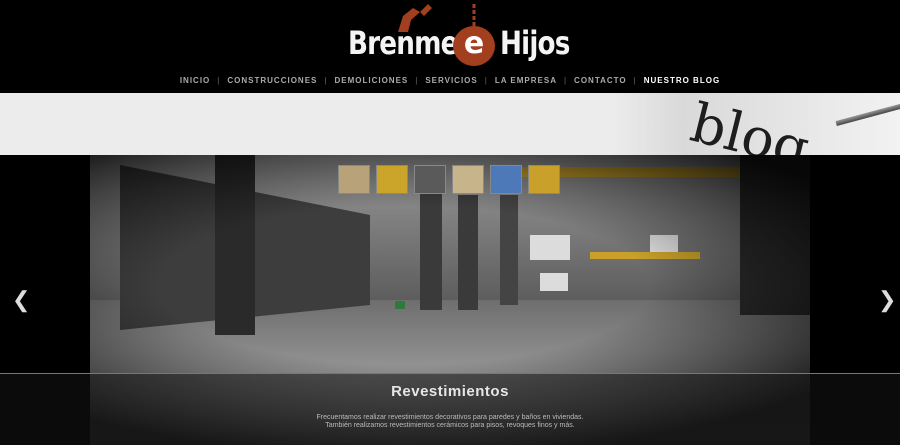  I want to click on nav-item-nuestro-blog: NUESTRO BLOG, so click(682, 80).